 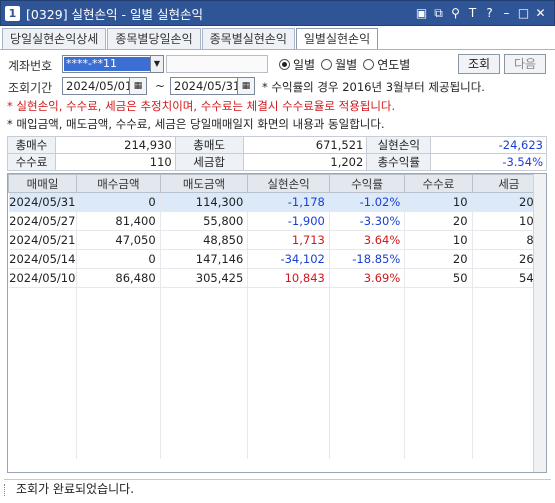 I want to click on cell-fee: 10, so click(x=438, y=202).